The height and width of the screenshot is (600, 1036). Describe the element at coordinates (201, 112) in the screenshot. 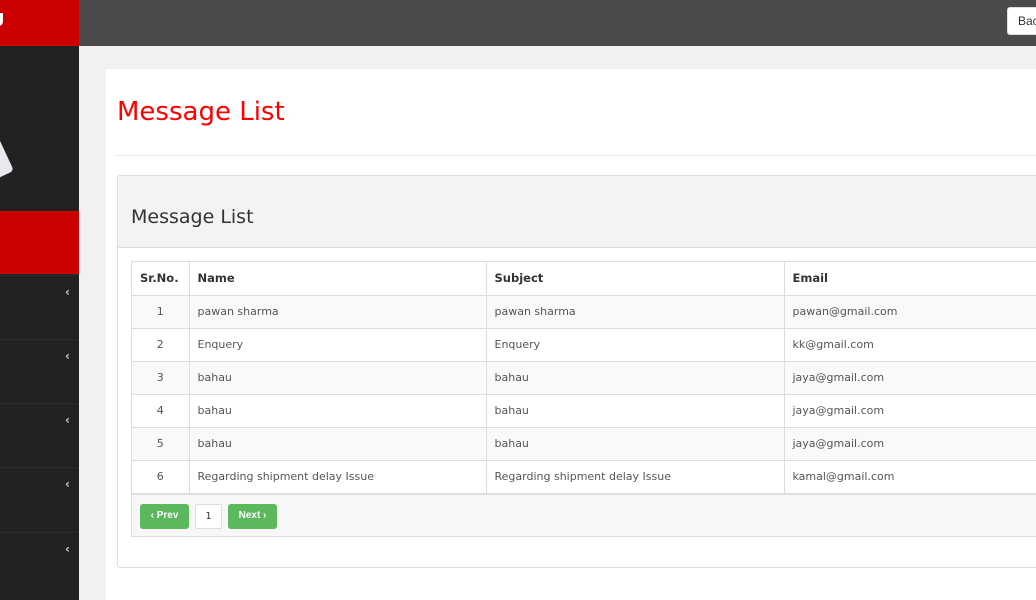

I see `page-title: Message List` at that location.